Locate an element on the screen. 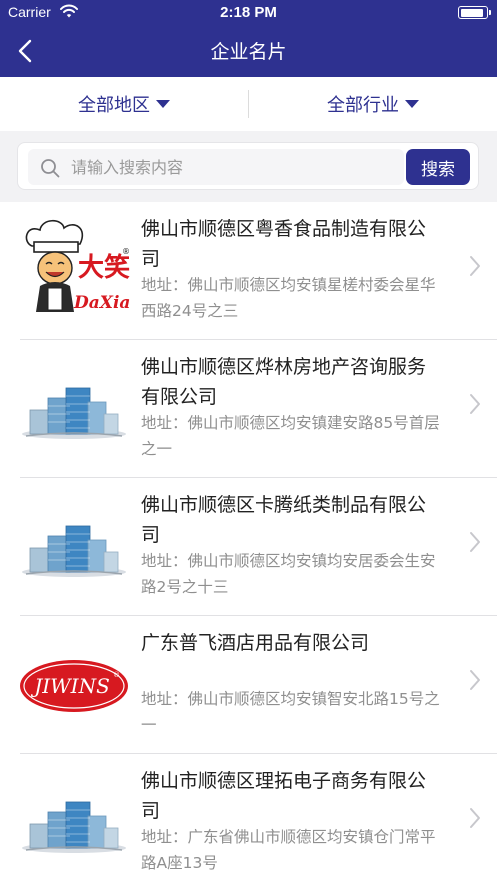 The image size is (497, 883). nav-bar: 企业名片 is located at coordinates (248, 51).